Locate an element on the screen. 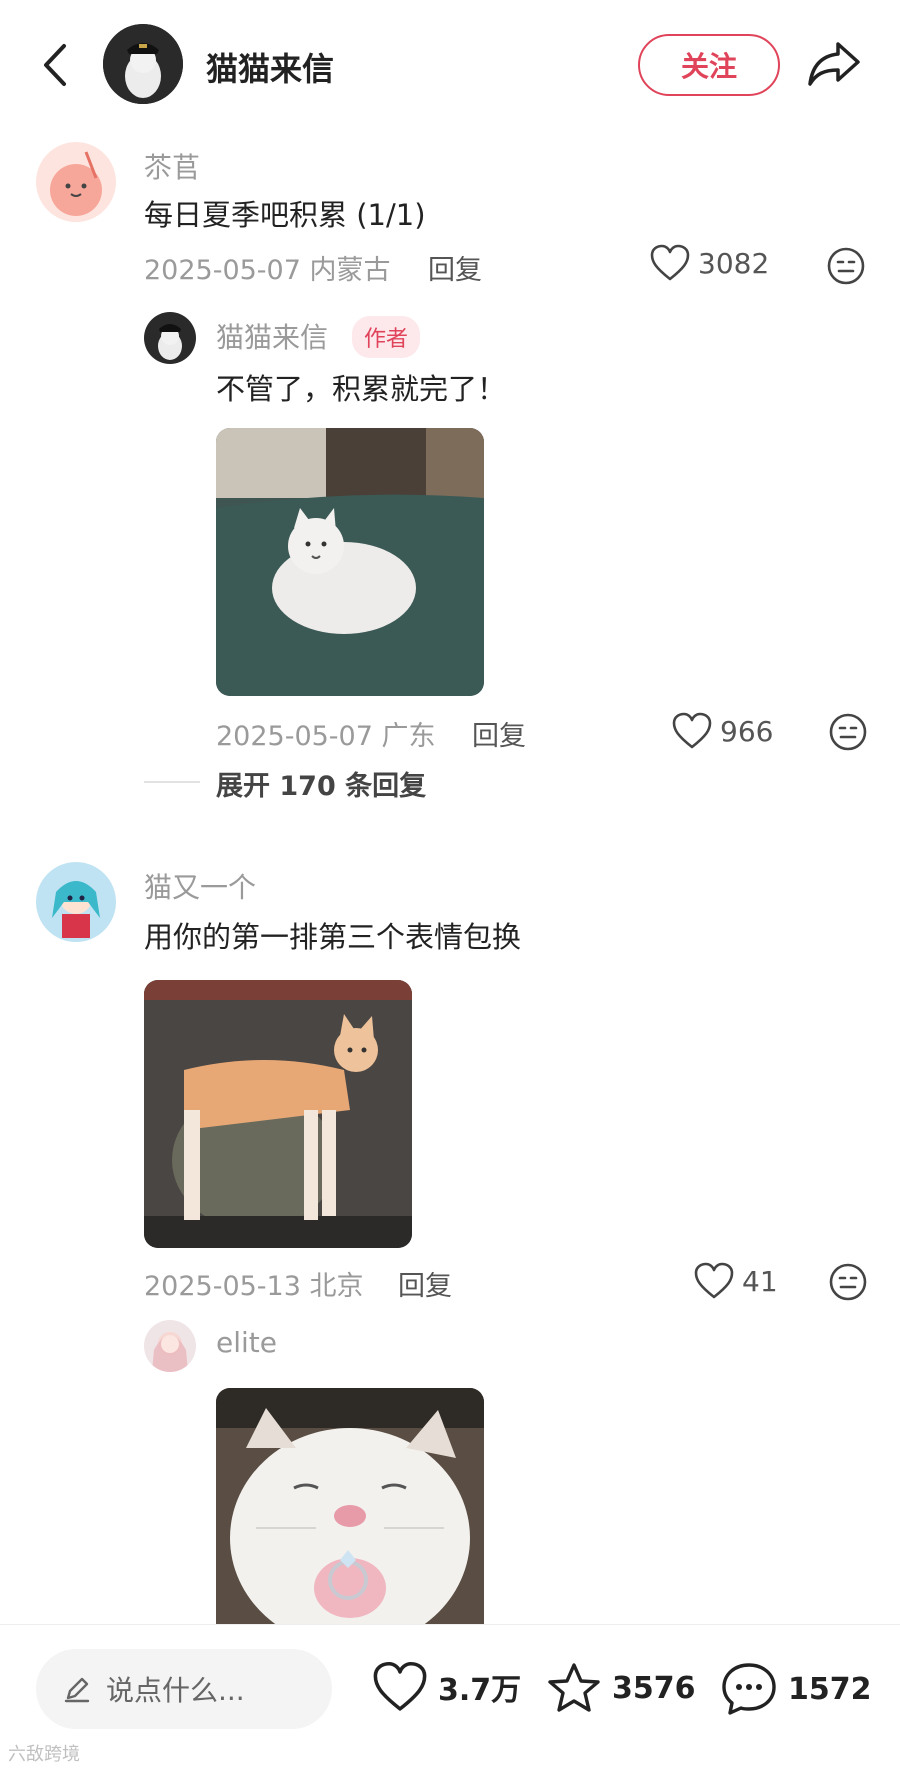  like-count: 3082 is located at coordinates (734, 263).